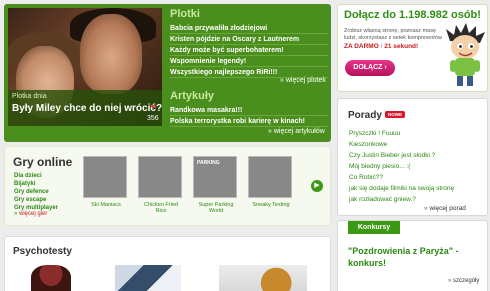  Describe the element at coordinates (36, 184) in the screenshot. I see `game-category-link: Bijatyki` at that location.